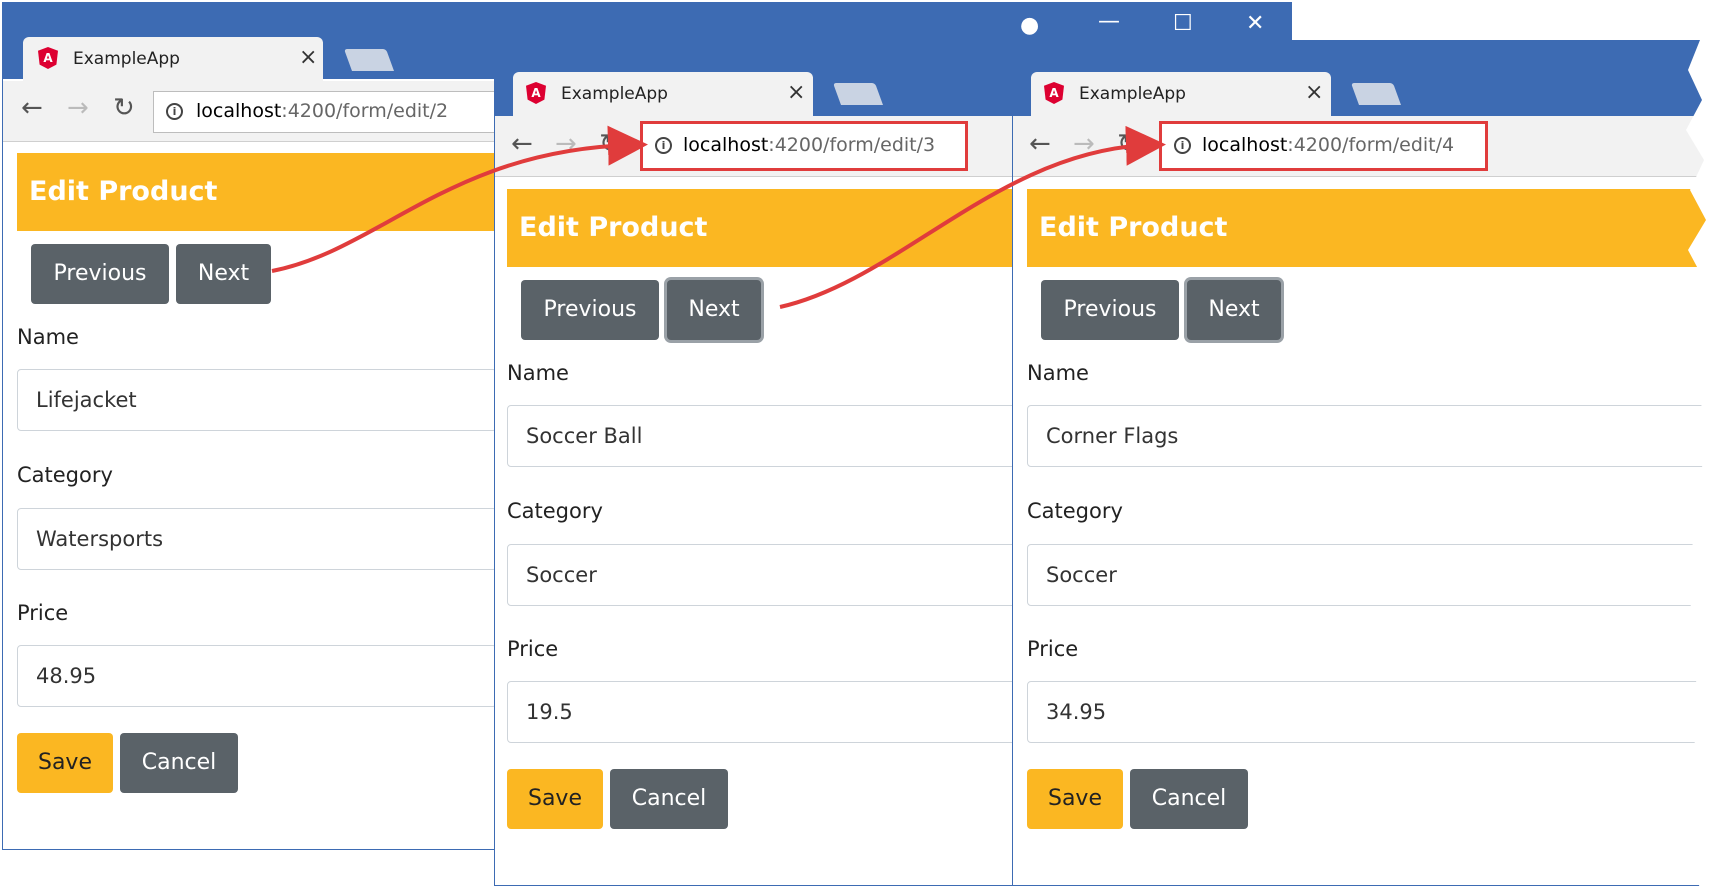  I want to click on torn-edge, so click(1705, 444).